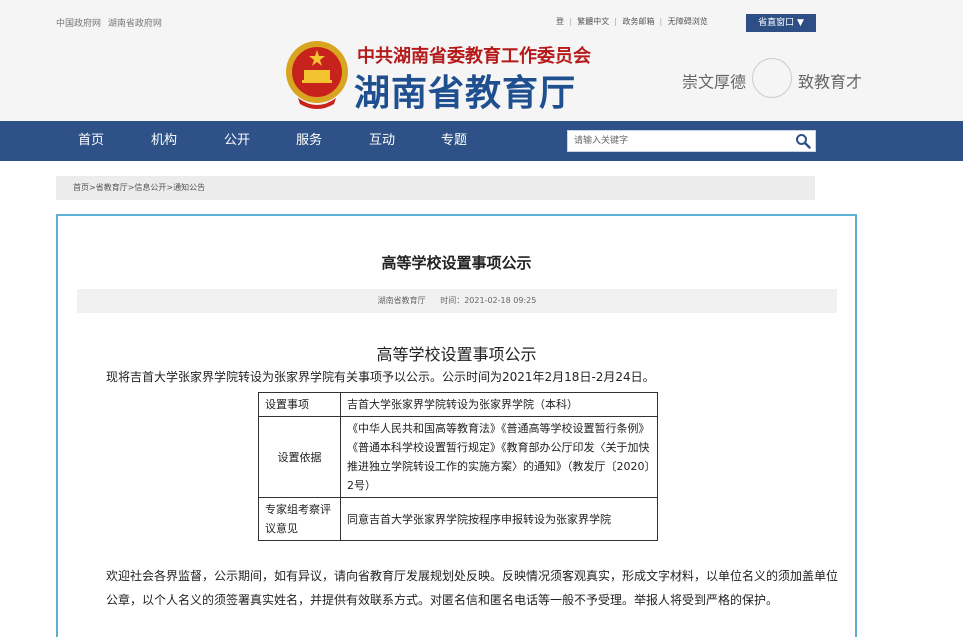  Describe the element at coordinates (382, 141) in the screenshot. I see `nav-interaction: 互动` at that location.